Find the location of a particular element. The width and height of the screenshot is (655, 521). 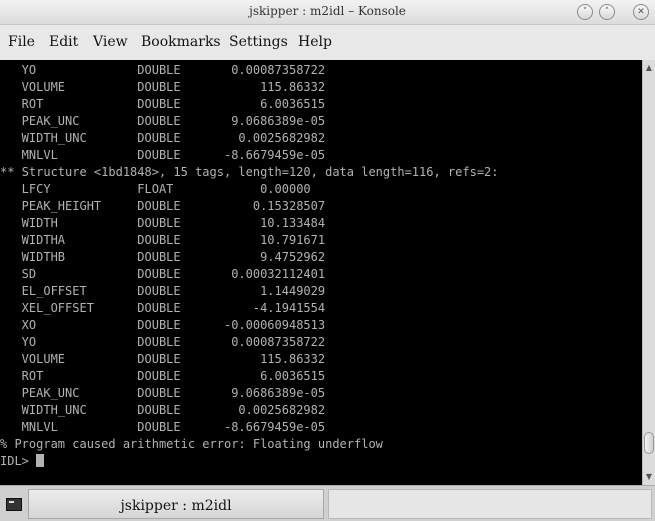

menu-bar: File Edit View Bookmarks Settings Help is located at coordinates (327, 42).